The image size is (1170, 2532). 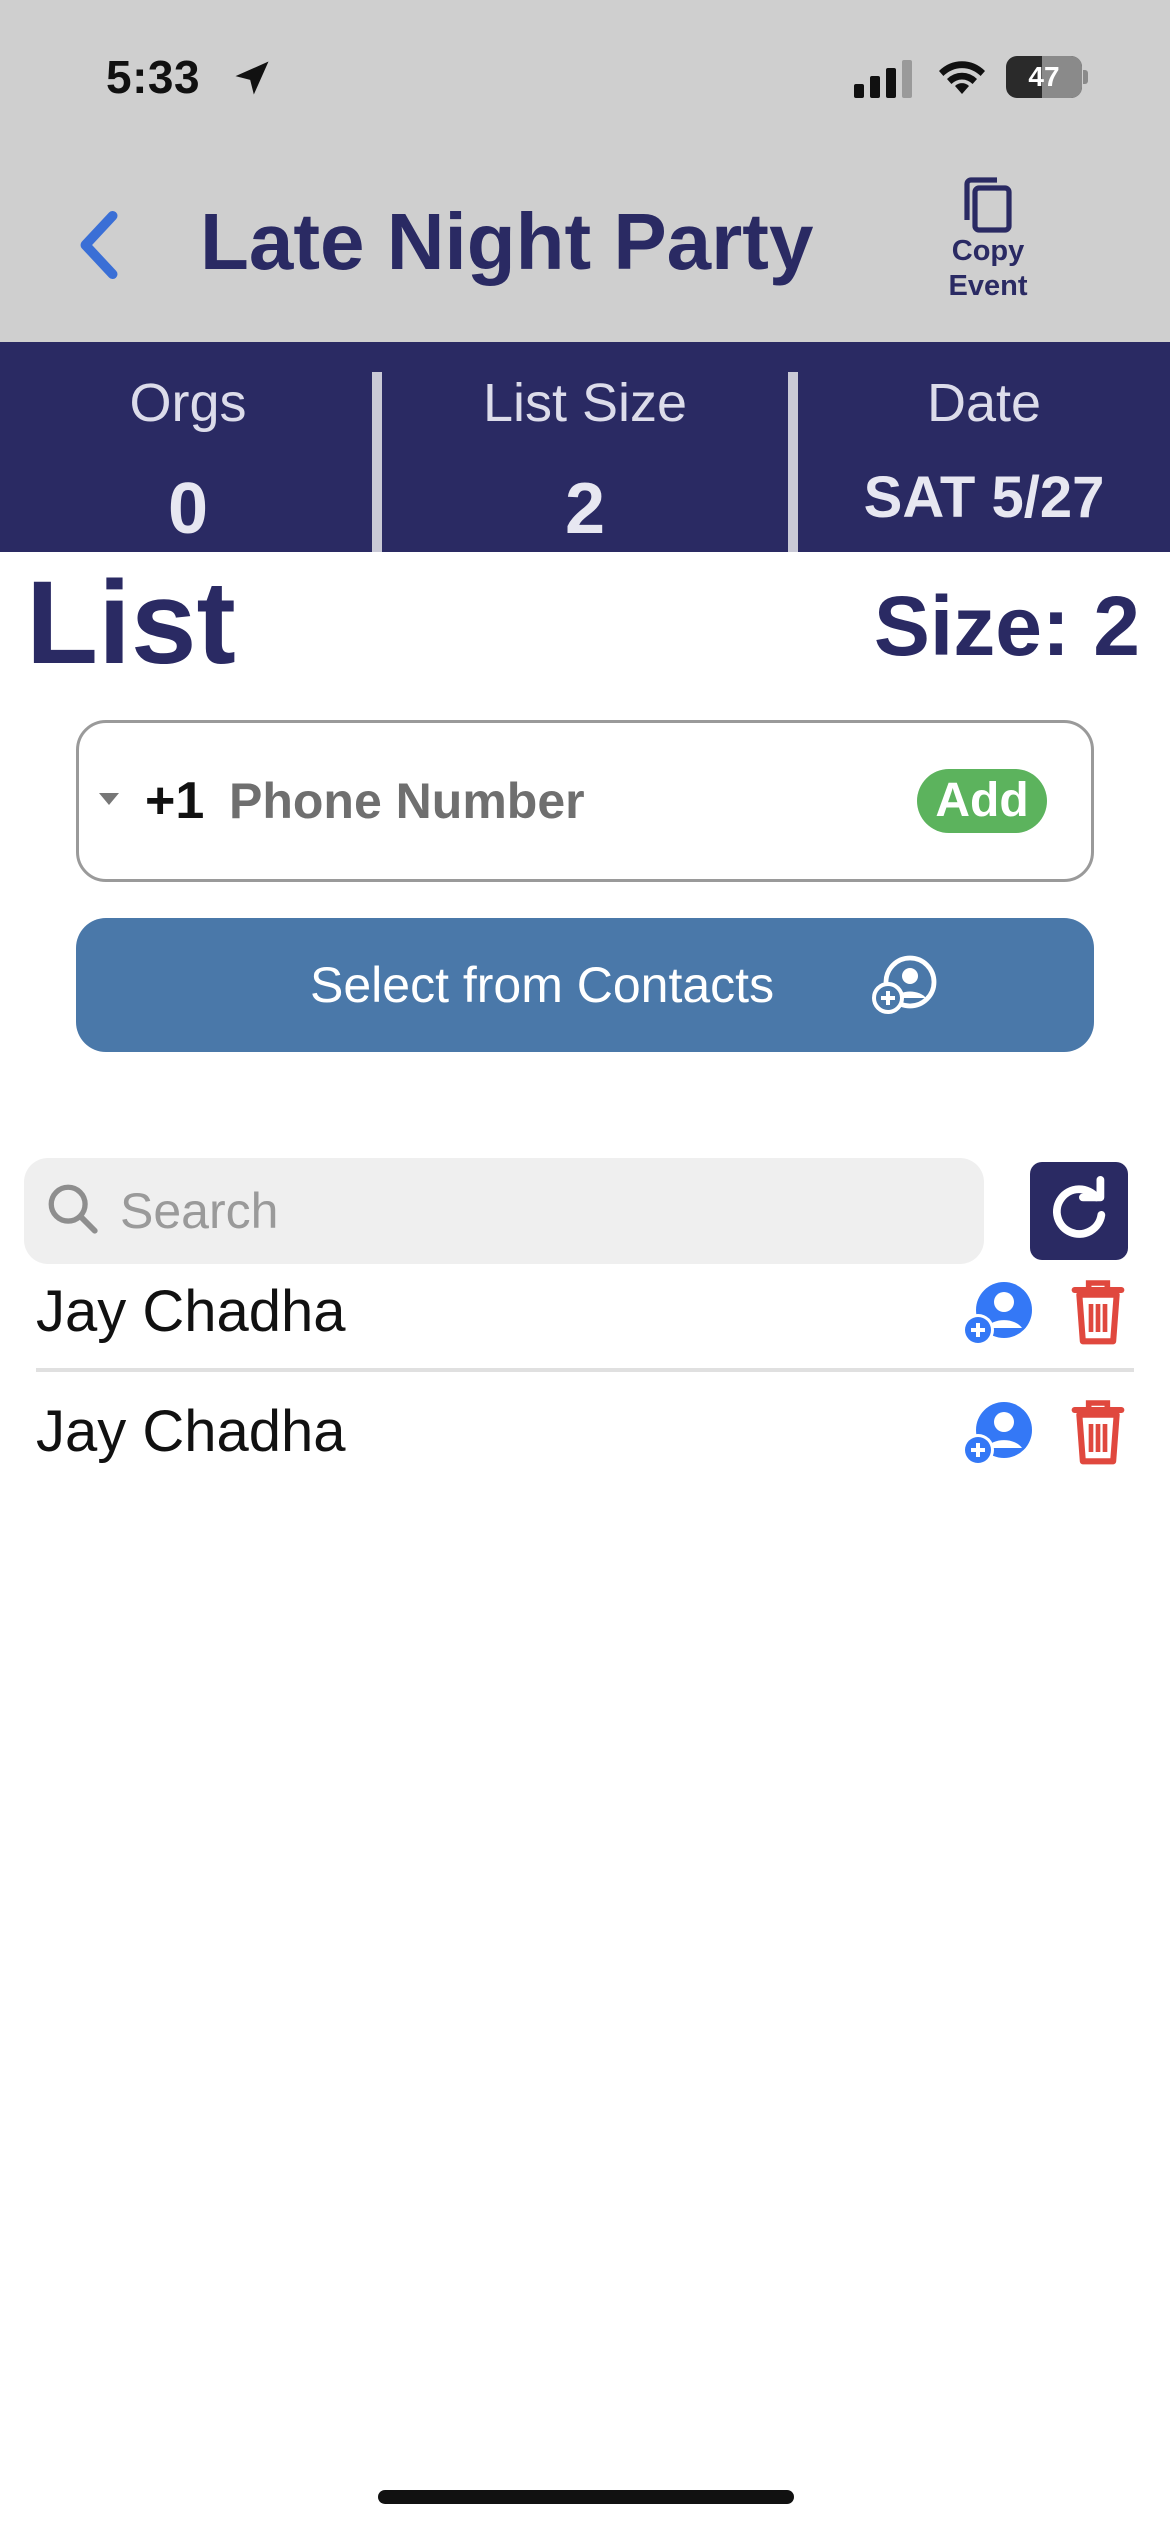 What do you see at coordinates (73, 1209) in the screenshot?
I see `search-icon` at bounding box center [73, 1209].